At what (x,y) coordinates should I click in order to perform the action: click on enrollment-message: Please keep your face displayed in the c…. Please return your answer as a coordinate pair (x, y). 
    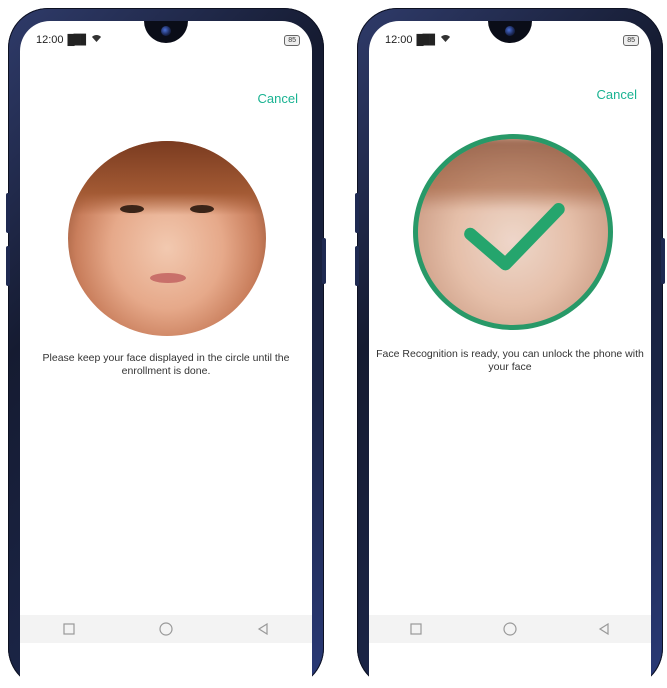
    Looking at the image, I should click on (166, 364).